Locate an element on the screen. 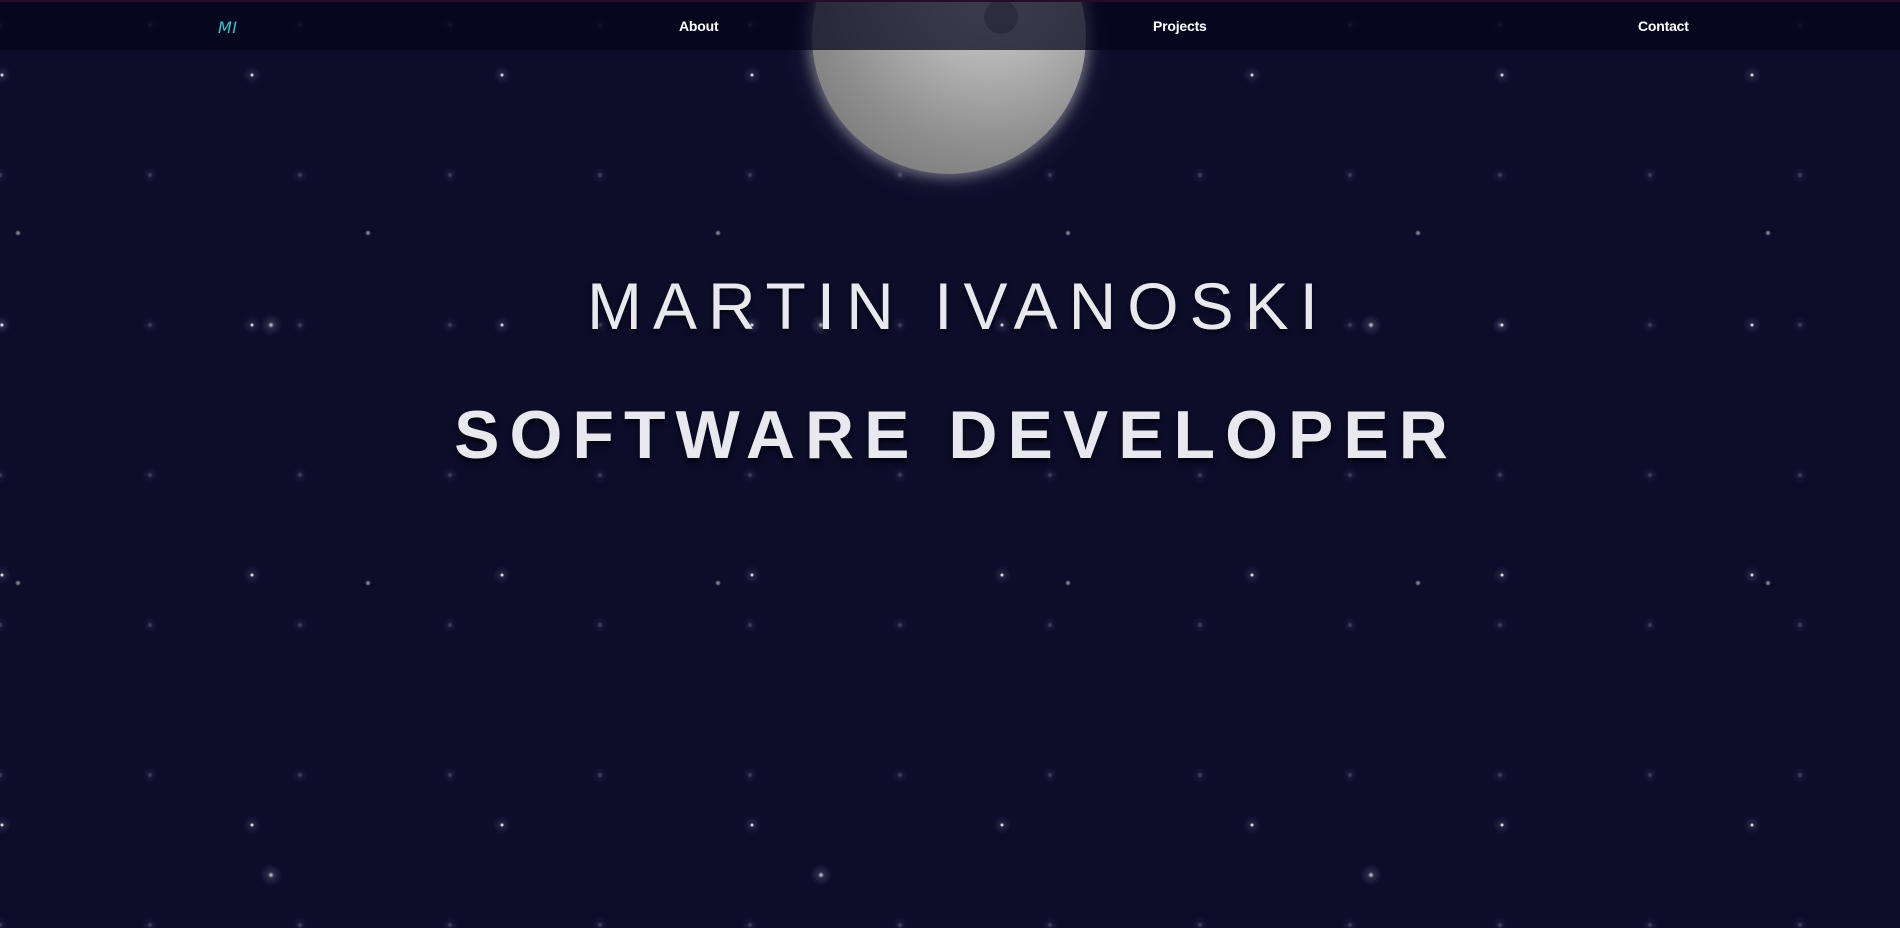  navbar: MI About Projects Contact is located at coordinates (950, 25).